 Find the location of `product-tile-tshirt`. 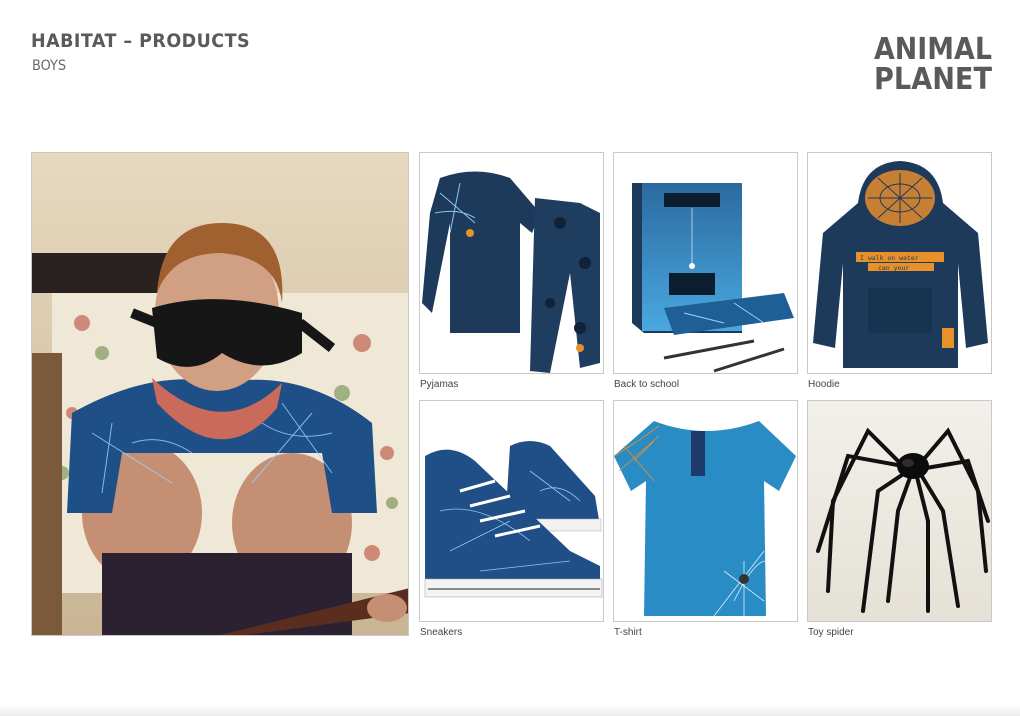

product-tile-tshirt is located at coordinates (705, 511).